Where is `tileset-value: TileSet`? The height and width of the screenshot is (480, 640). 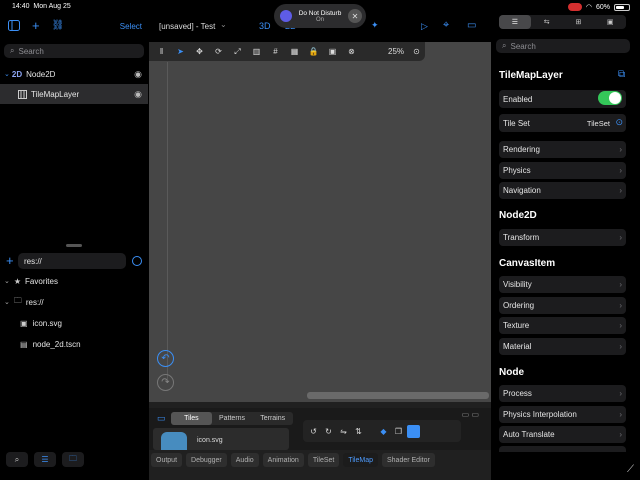 tileset-value: TileSet is located at coordinates (598, 123).